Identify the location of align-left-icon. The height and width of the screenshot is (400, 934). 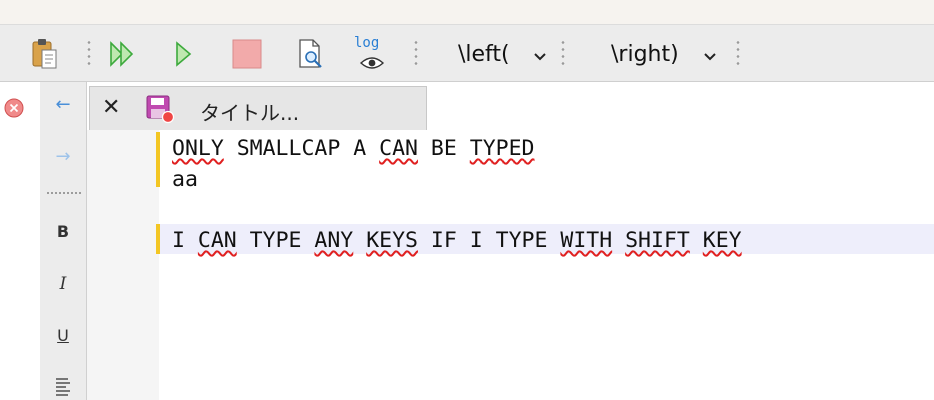
(63, 387).